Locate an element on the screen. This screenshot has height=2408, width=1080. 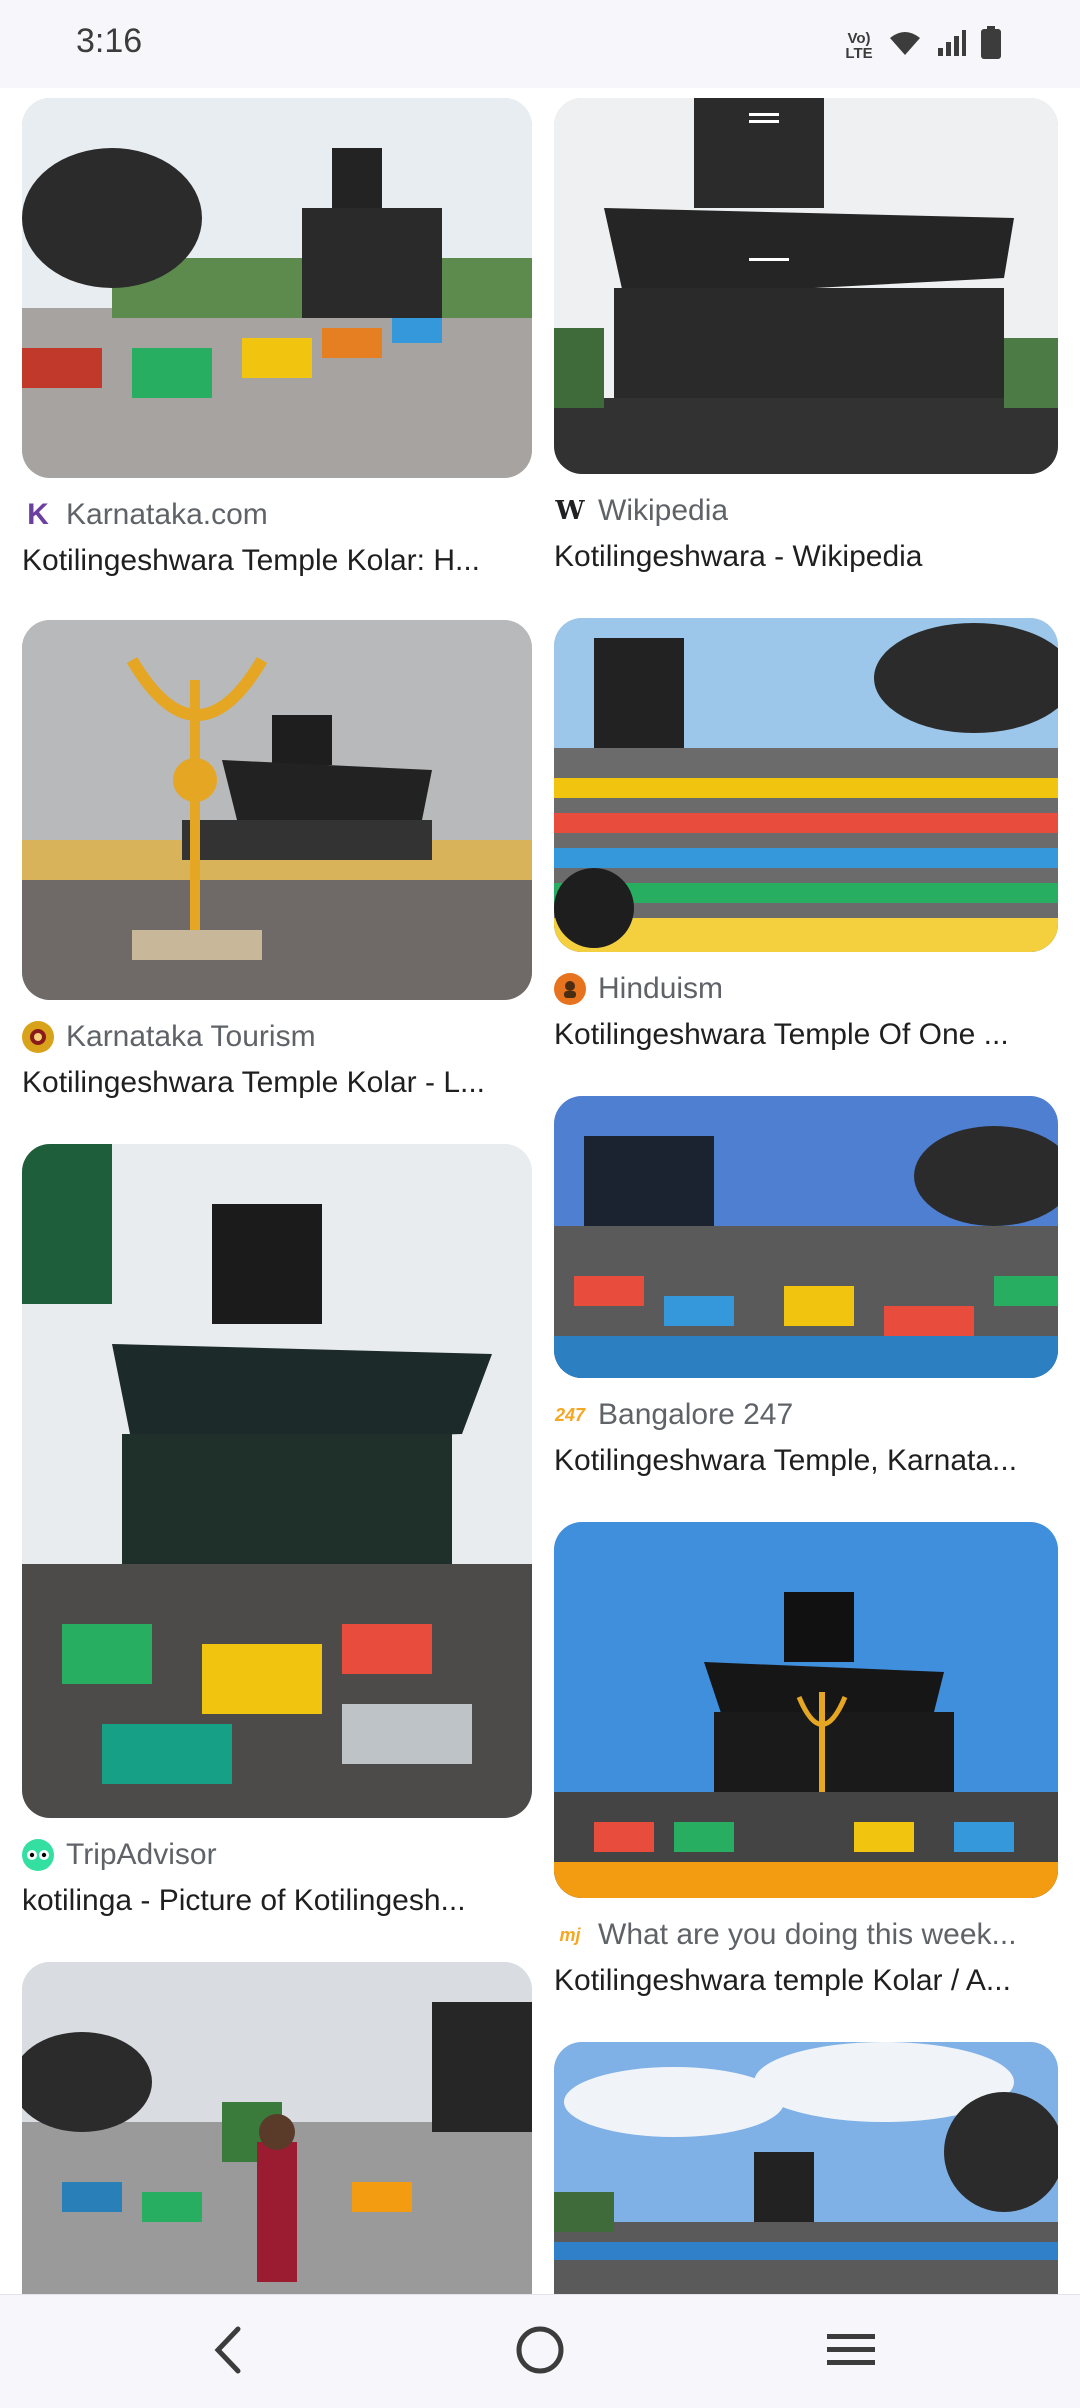
result-source: 247 Bangalore 247 is located at coordinates (806, 1415).